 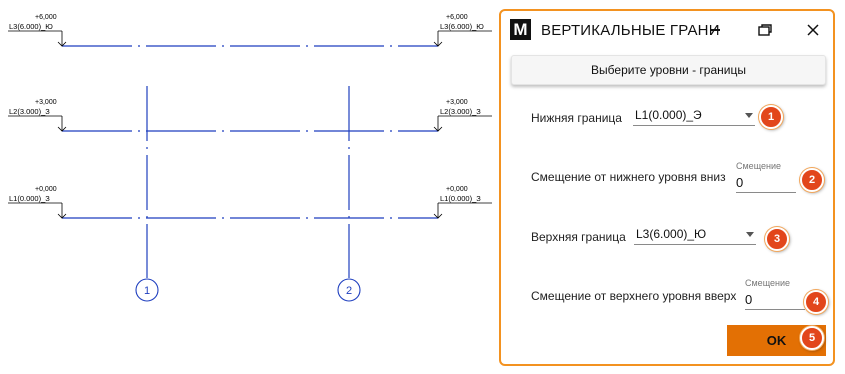 What do you see at coordinates (812, 338) in the screenshot?
I see `step-badge: 5` at bounding box center [812, 338].